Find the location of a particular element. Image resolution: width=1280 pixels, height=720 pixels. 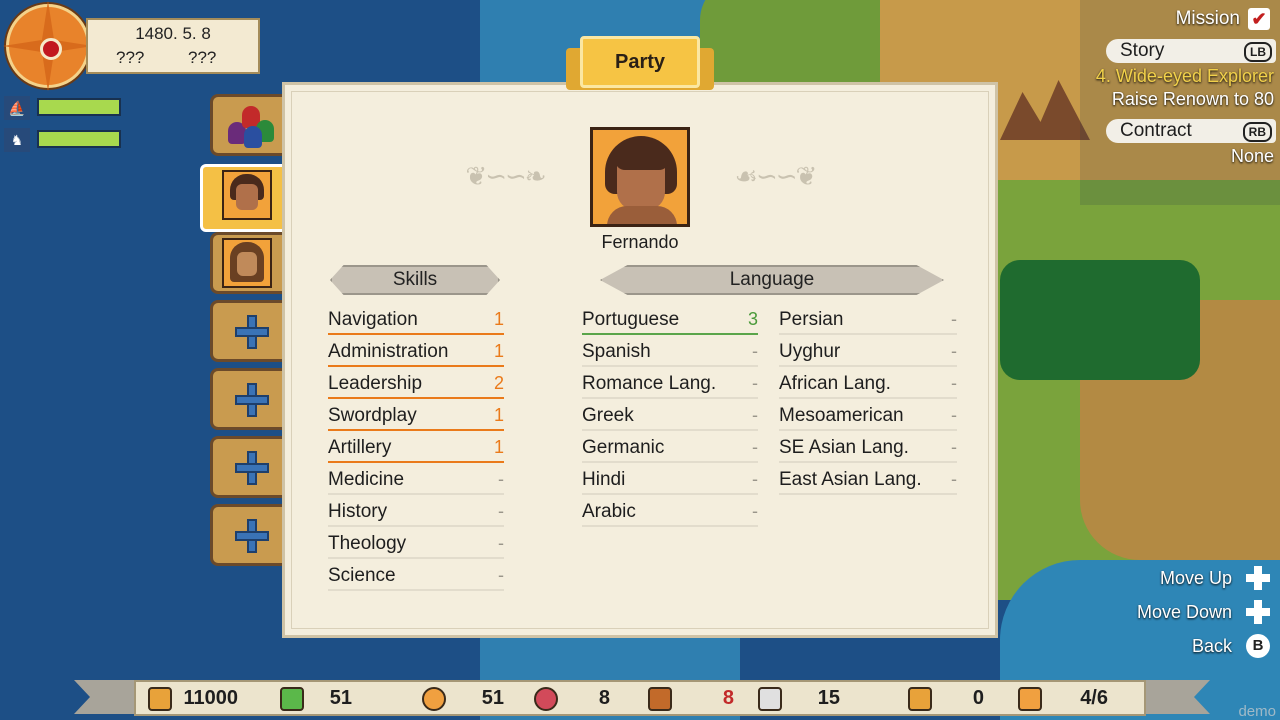

language-row-hindi: Hindi - is located at coordinates (670, 482).